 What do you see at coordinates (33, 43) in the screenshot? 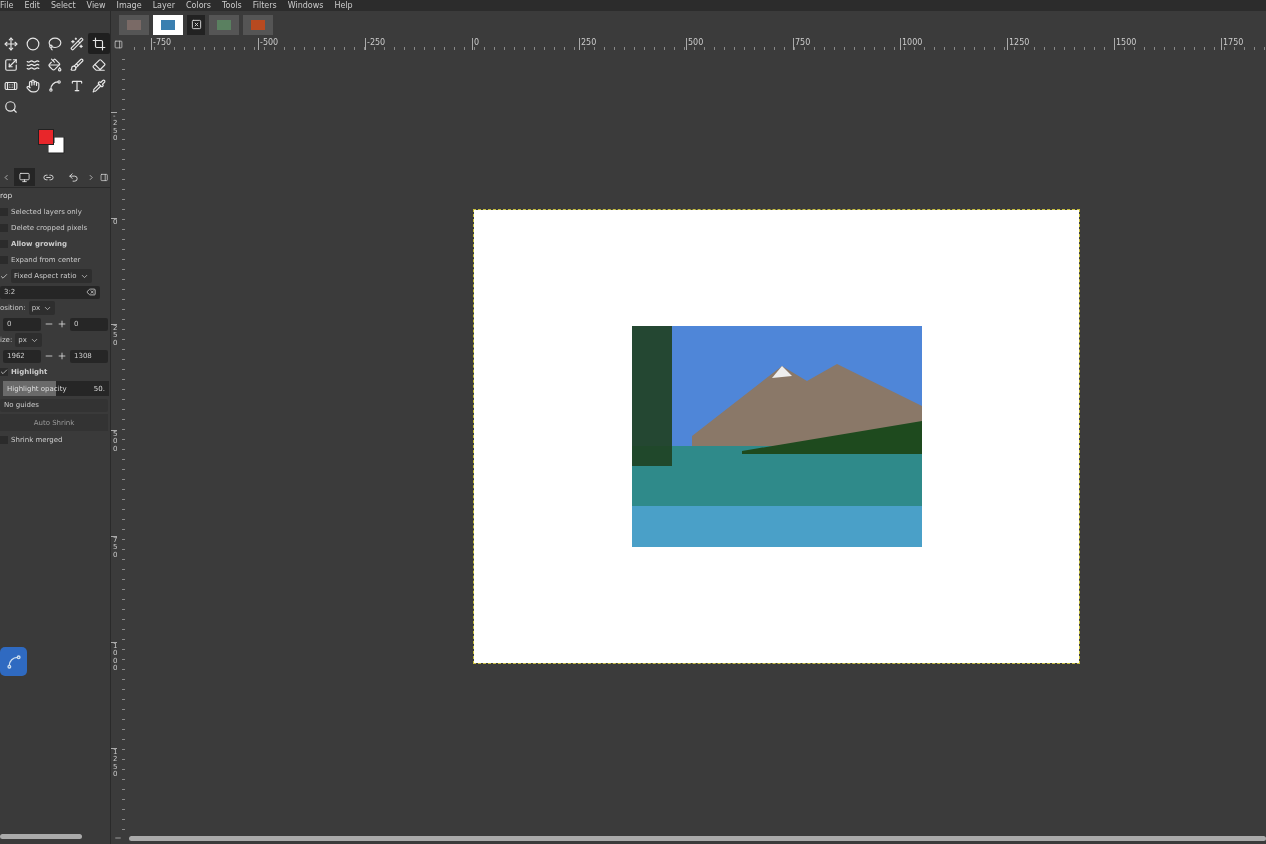
I see `circle-icon` at bounding box center [33, 43].